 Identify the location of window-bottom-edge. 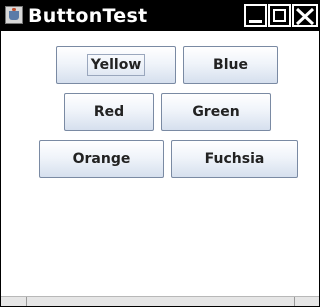
(160, 301).